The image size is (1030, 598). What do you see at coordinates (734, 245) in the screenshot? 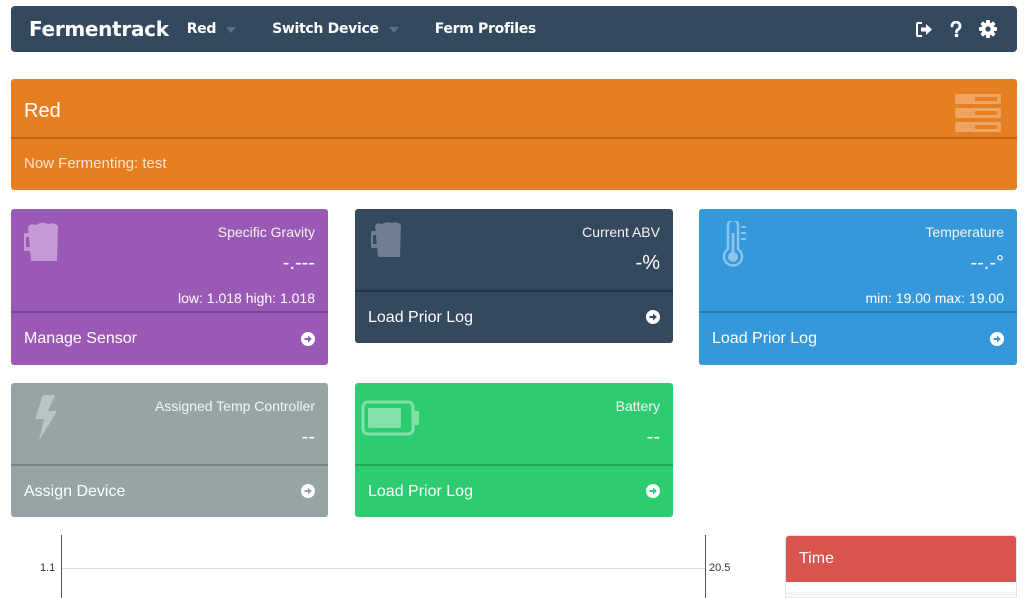
I see `thermometer-icon` at bounding box center [734, 245].